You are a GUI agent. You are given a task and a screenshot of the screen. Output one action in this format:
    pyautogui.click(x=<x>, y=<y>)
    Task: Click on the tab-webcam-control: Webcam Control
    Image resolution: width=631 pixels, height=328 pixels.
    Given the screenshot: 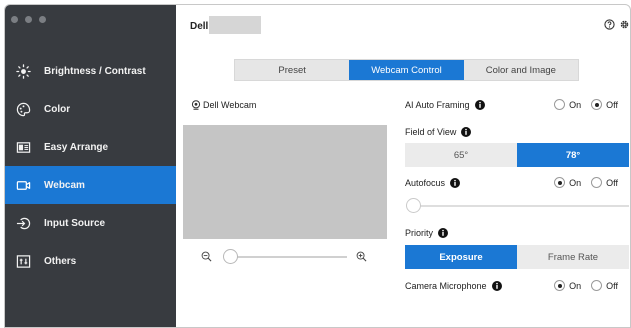 What is the action you would take?
    pyautogui.click(x=406, y=70)
    